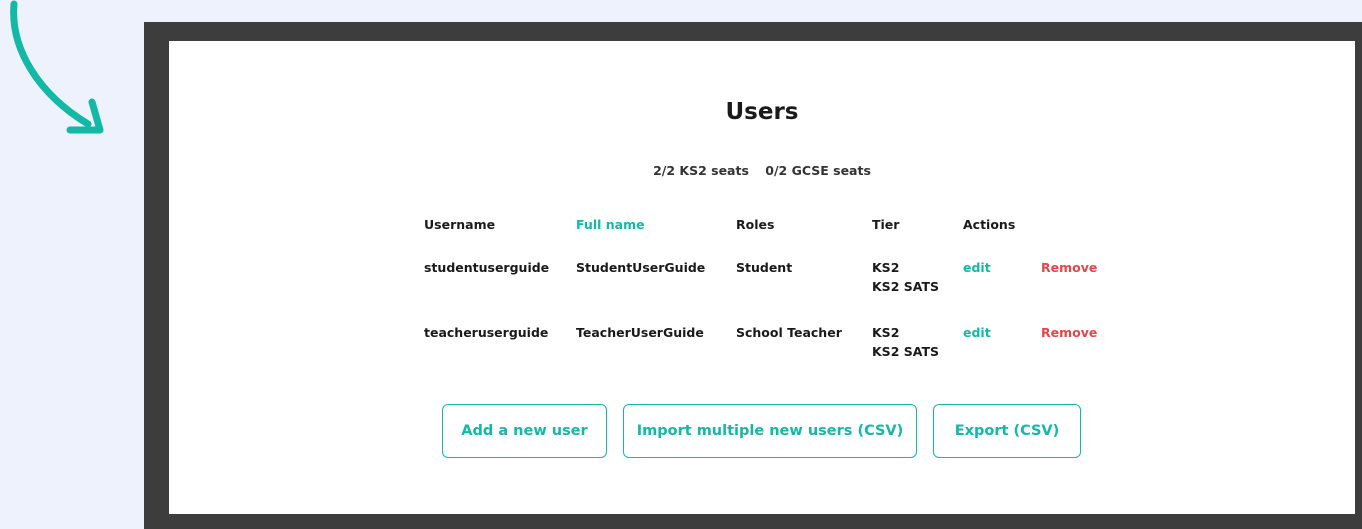  I want to click on page-title: Users, so click(762, 112).